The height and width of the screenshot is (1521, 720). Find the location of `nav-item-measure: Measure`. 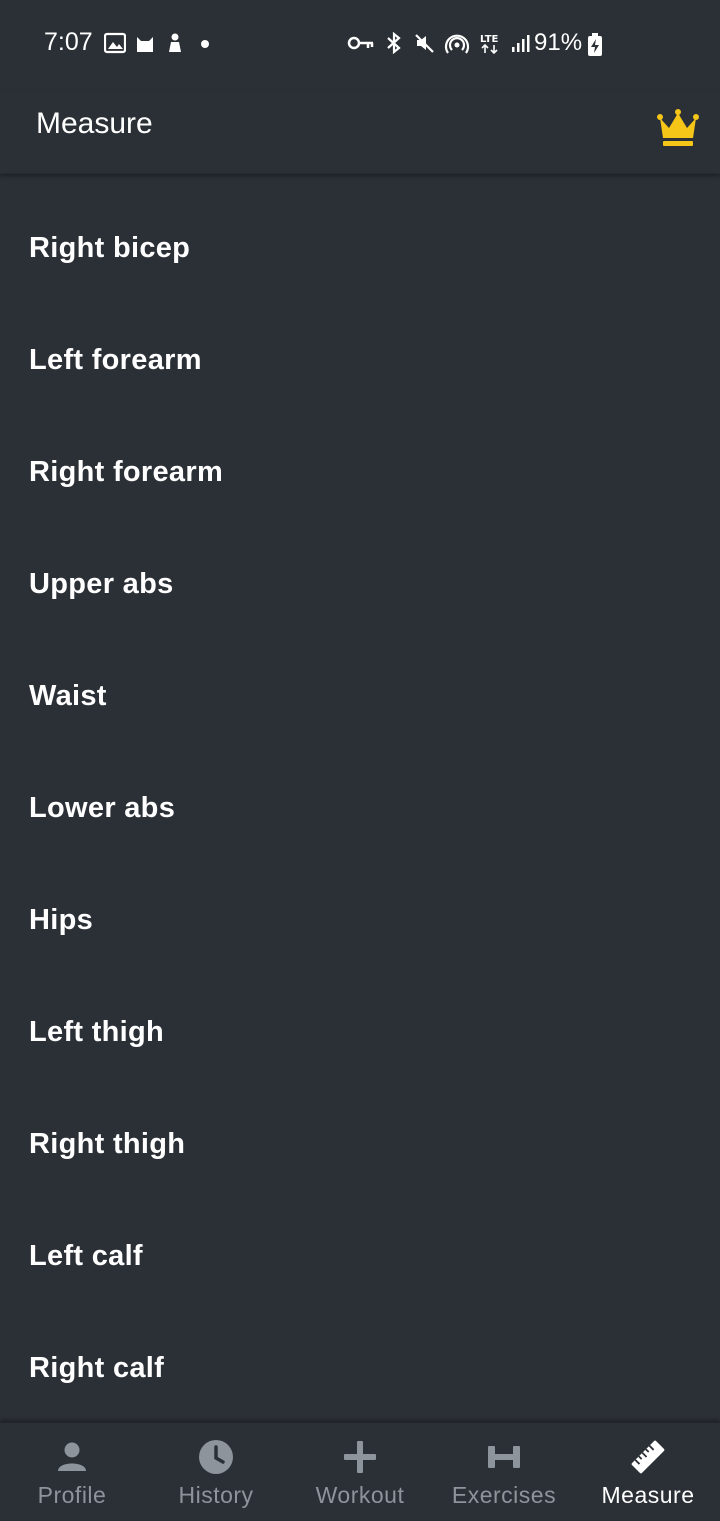

nav-item-measure: Measure is located at coordinates (648, 1472).